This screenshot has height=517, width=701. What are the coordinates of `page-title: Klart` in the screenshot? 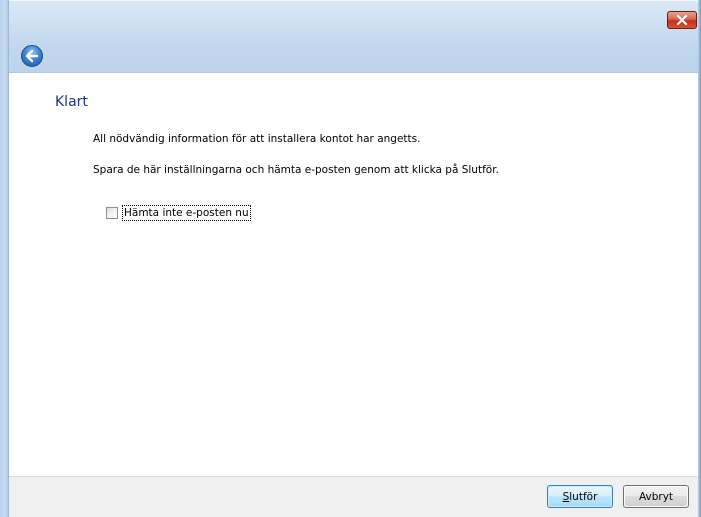 It's located at (71, 102).